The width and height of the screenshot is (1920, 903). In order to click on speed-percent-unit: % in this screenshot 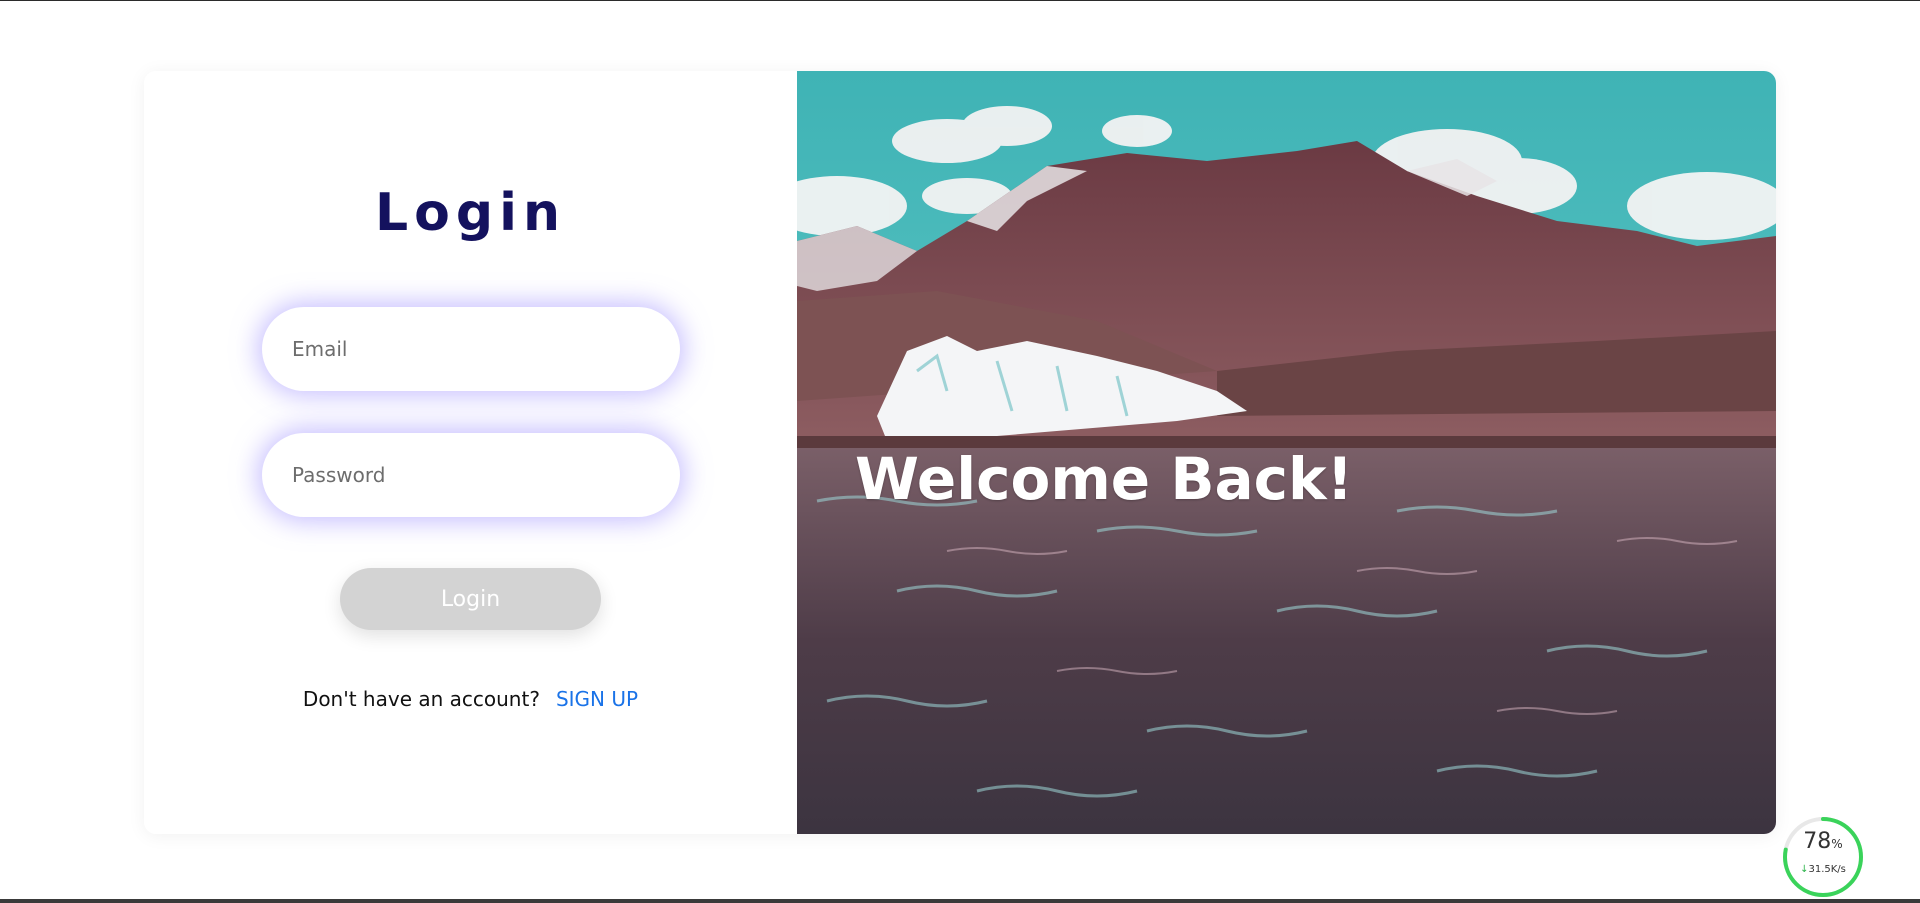, I will do `click(1837, 844)`.